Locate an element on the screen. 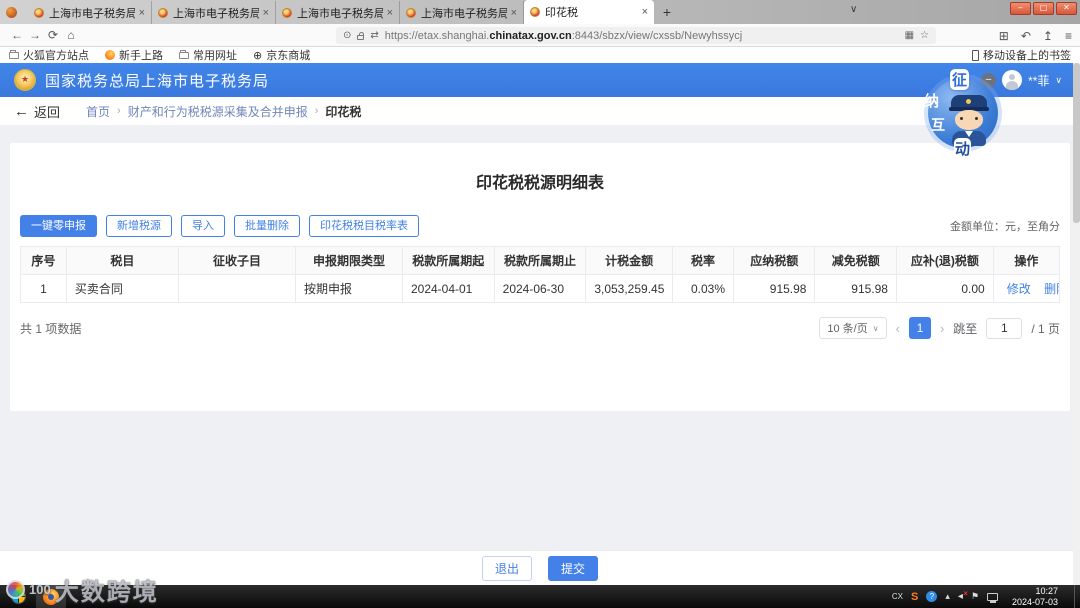 The image size is (1080, 608). mascot-char-na: 纳 is located at coordinates (932, 101).